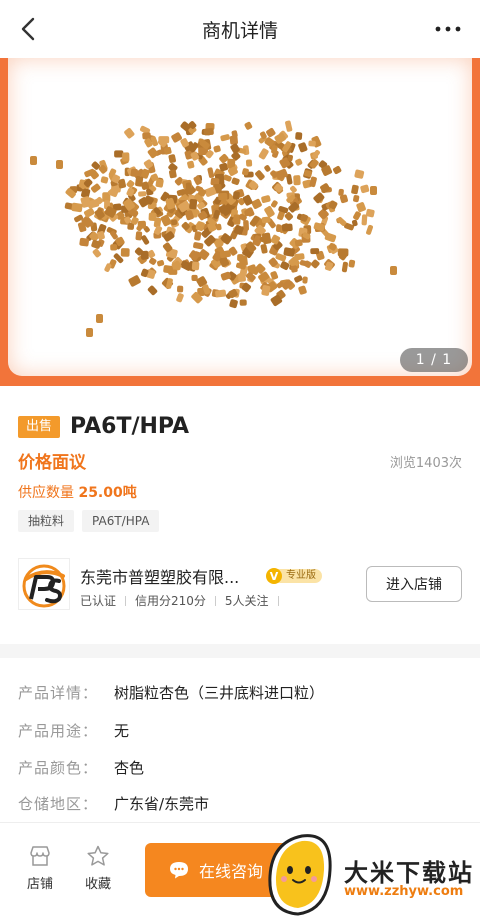 Image resolution: width=480 pixels, height=917 pixels. I want to click on detail-value: 杏色, so click(129, 768).